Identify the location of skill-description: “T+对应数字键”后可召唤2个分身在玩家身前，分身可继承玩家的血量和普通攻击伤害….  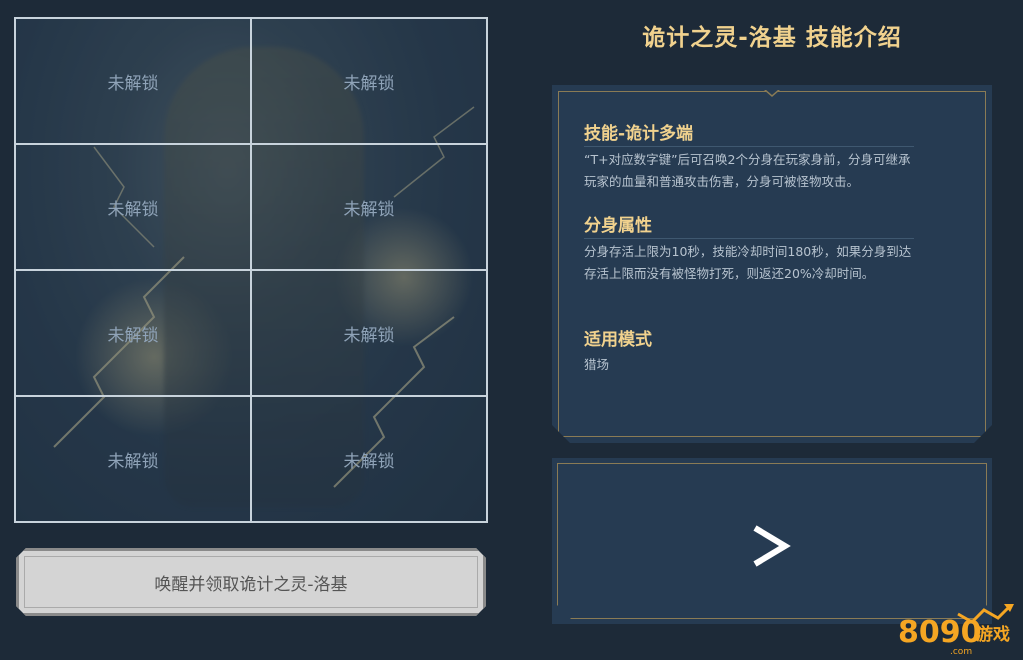
(747, 170).